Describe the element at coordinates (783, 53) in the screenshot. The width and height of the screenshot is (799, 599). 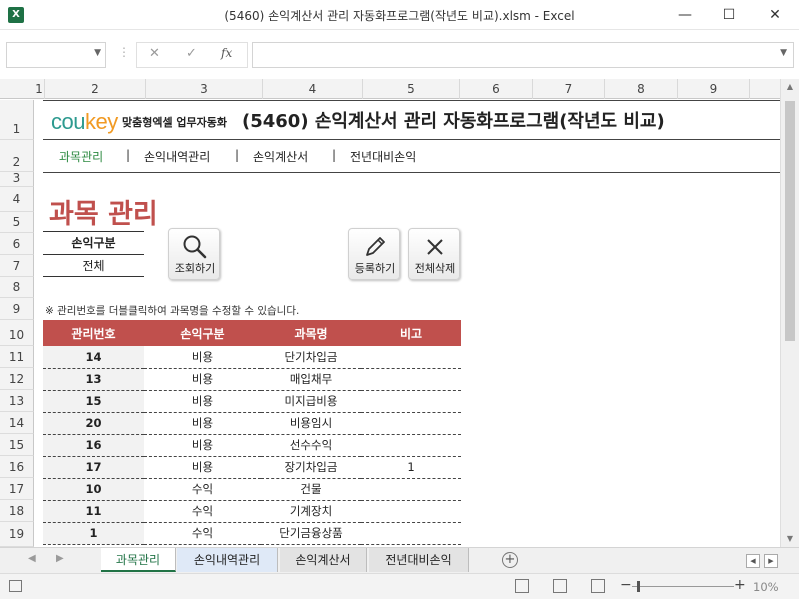
I see `expand-formula-icon: ▼` at that location.